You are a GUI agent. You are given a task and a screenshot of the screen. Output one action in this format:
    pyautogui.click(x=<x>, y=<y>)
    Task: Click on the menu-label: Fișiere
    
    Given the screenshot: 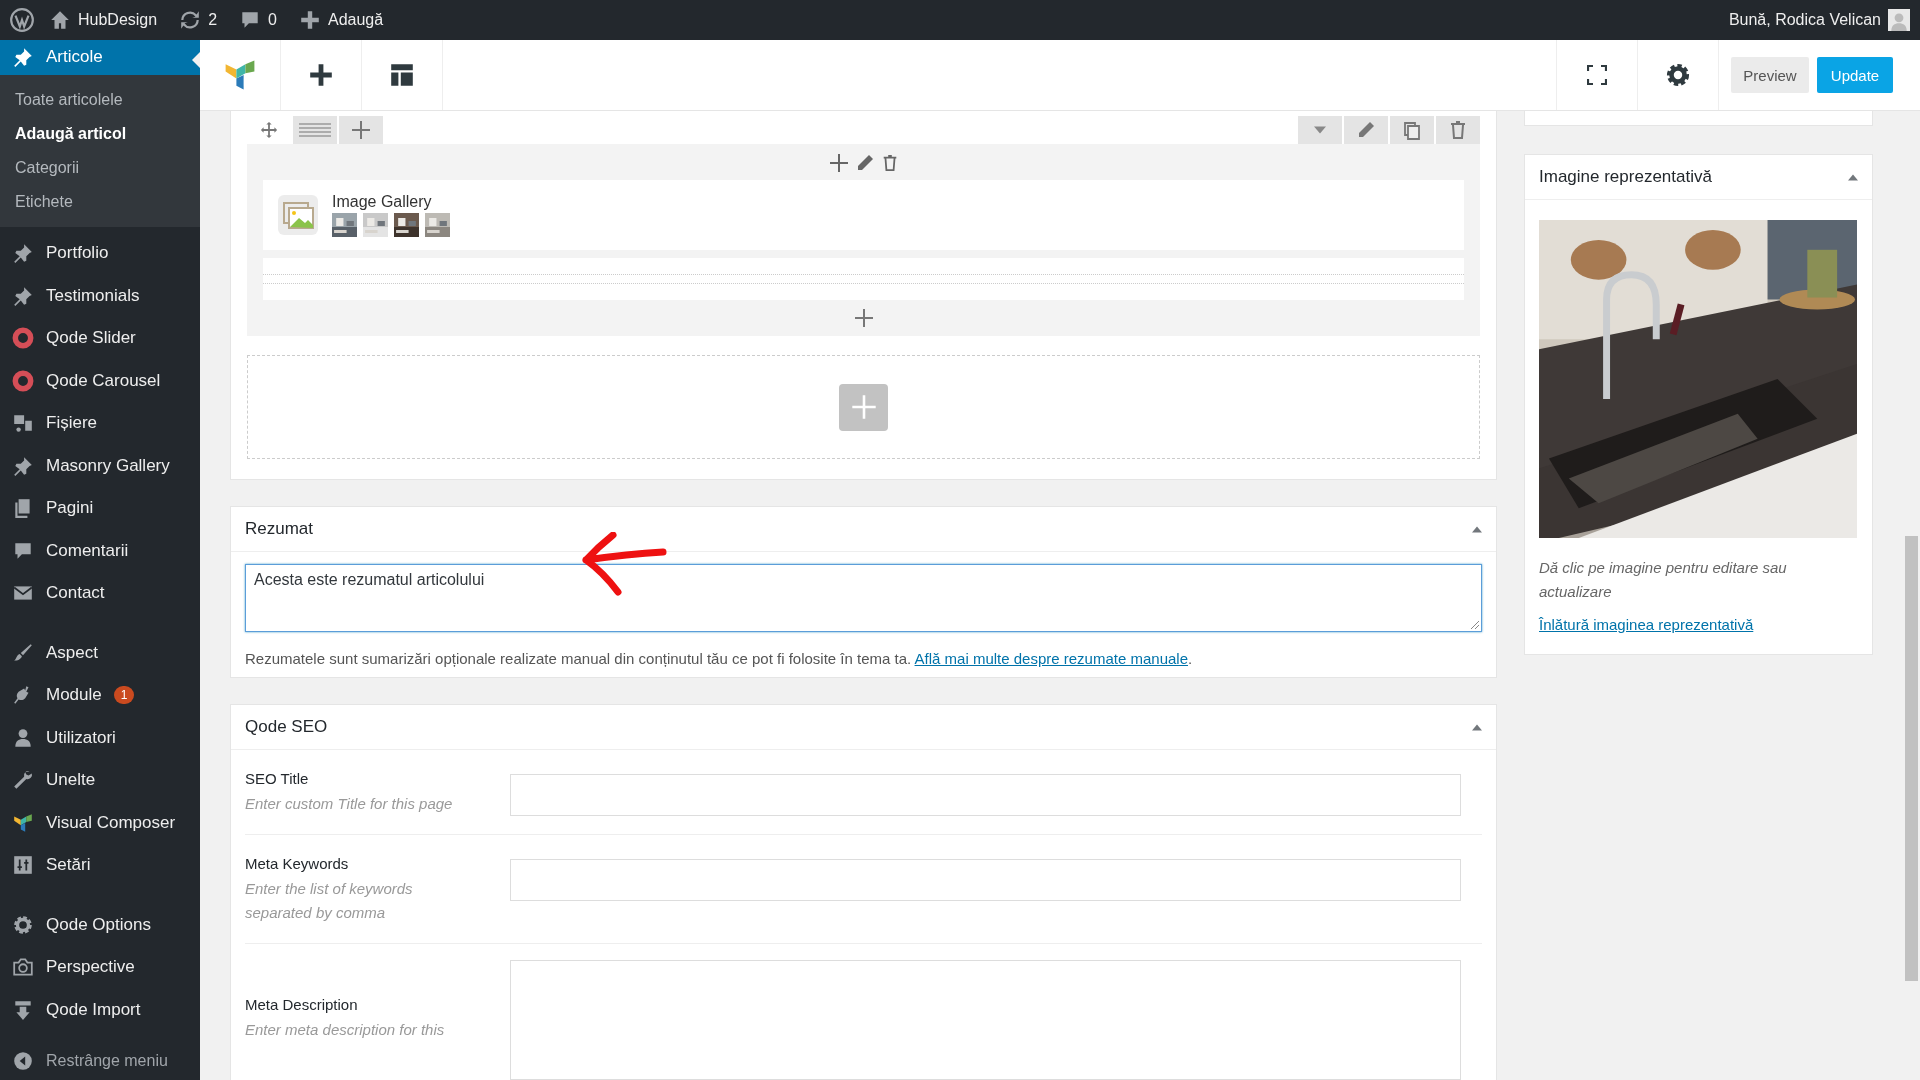 What is the action you would take?
    pyautogui.click(x=71, y=423)
    